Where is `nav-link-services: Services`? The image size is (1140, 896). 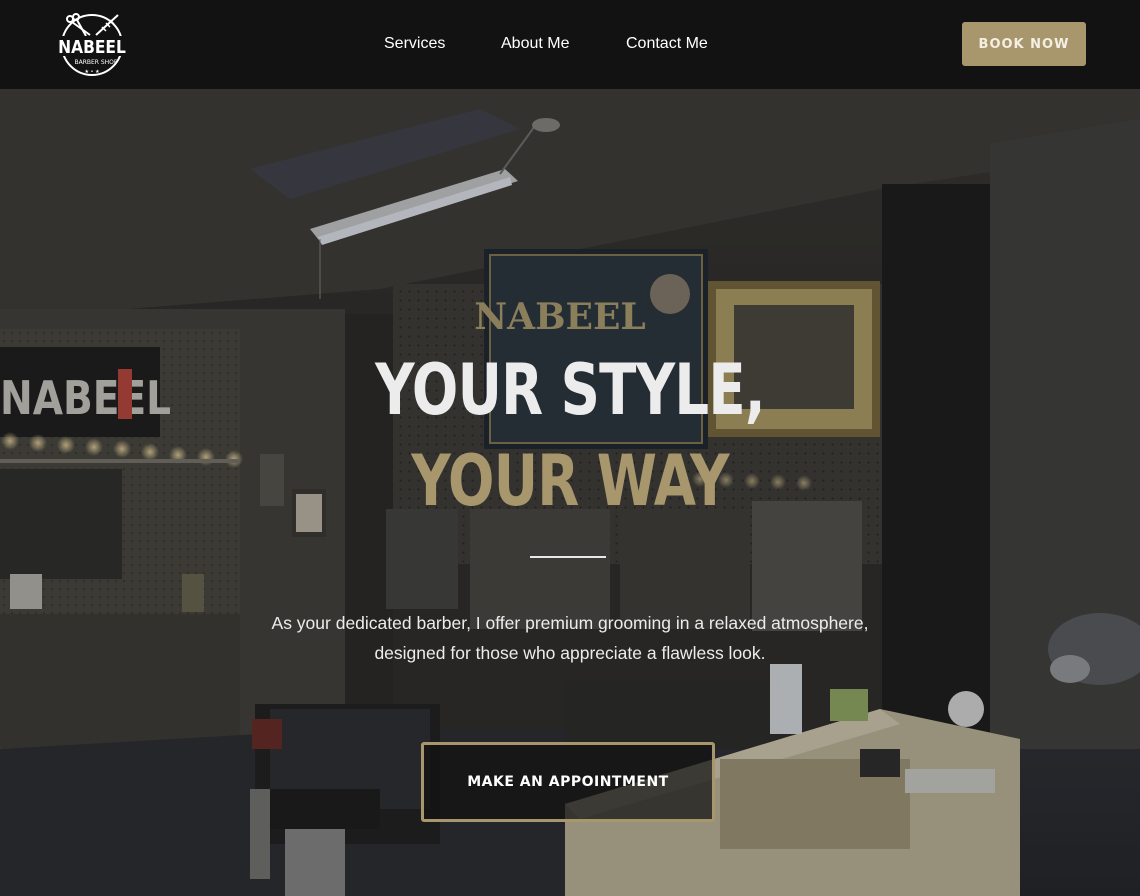
nav-link-services: Services is located at coordinates (414, 44).